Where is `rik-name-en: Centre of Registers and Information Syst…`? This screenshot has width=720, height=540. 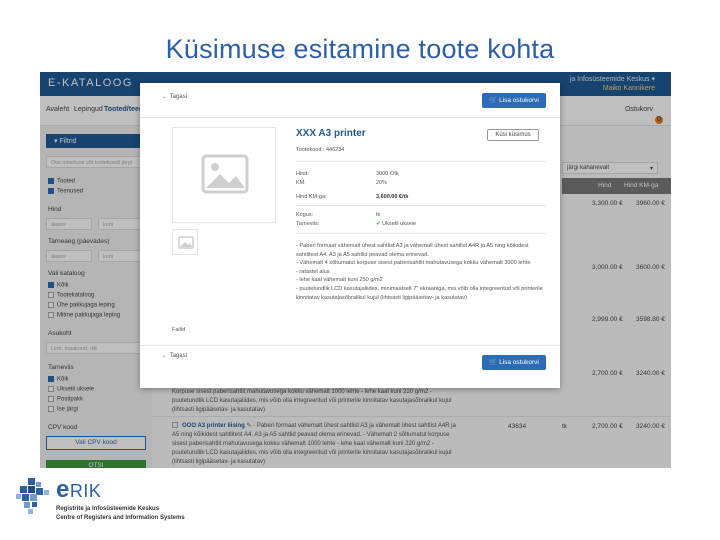
rik-name-en: Centre of Registers and Information Syst… is located at coordinates (120, 518).